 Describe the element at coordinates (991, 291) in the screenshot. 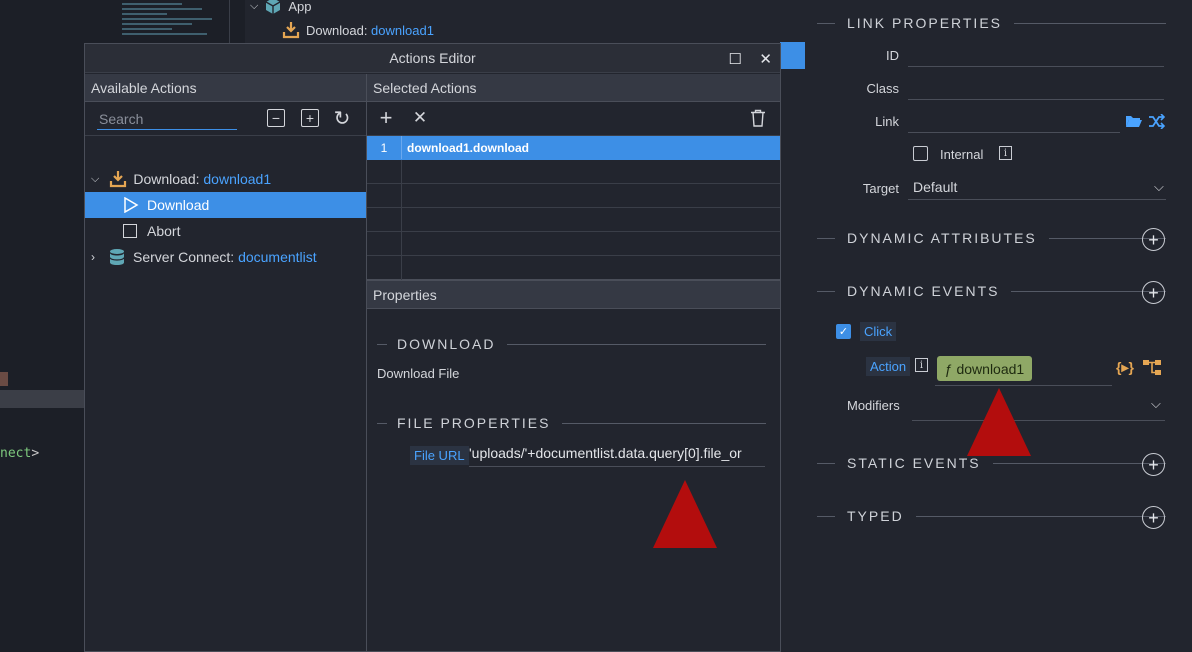

I see `dynamic-events-heading: DYNAMIC EVENTS` at that location.